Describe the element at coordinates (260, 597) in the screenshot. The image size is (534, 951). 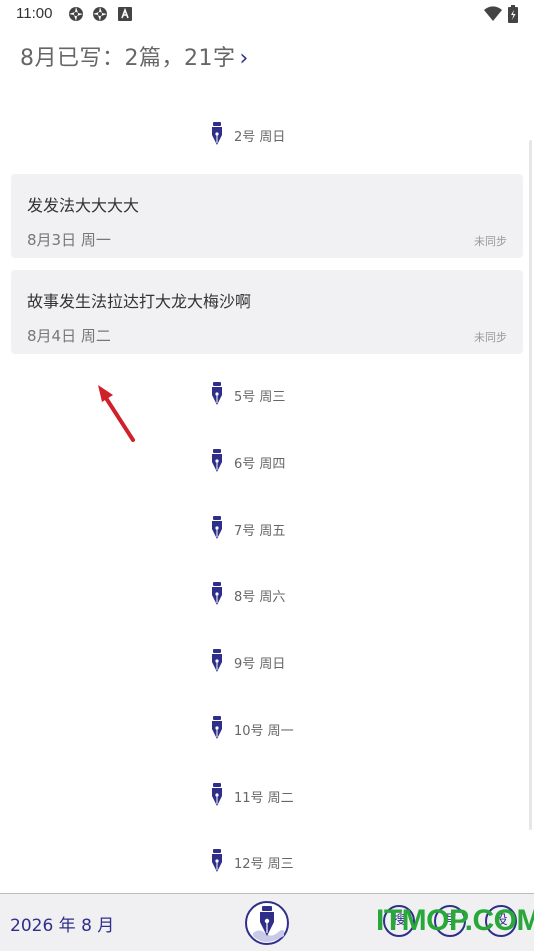
I see `day-label: 8号 周六` at that location.